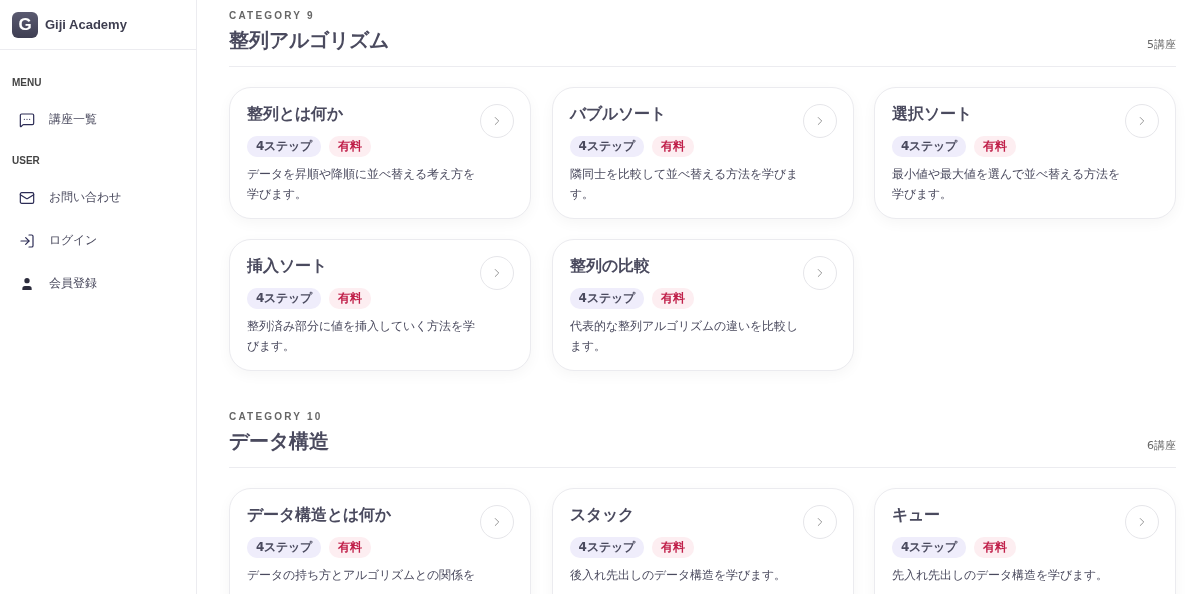  Describe the element at coordinates (1000, 575) in the screenshot. I see `course-description: 先入れ先出しのデータ構造を学びます。` at that location.